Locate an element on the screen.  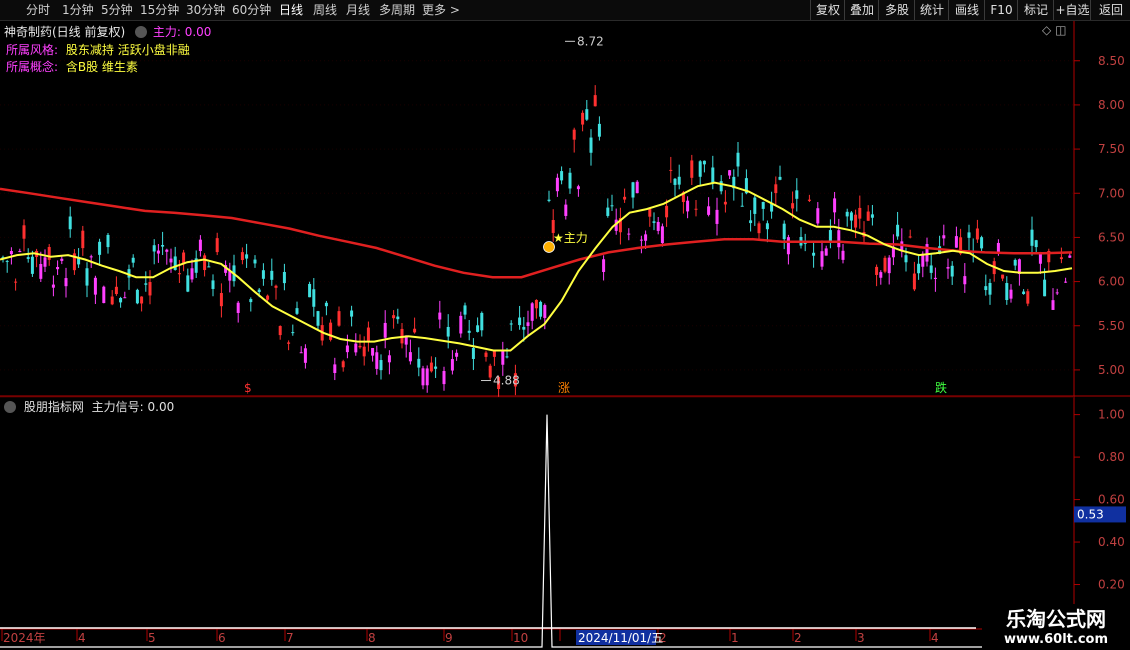
period-tab: 周线 is located at coordinates (325, 10).